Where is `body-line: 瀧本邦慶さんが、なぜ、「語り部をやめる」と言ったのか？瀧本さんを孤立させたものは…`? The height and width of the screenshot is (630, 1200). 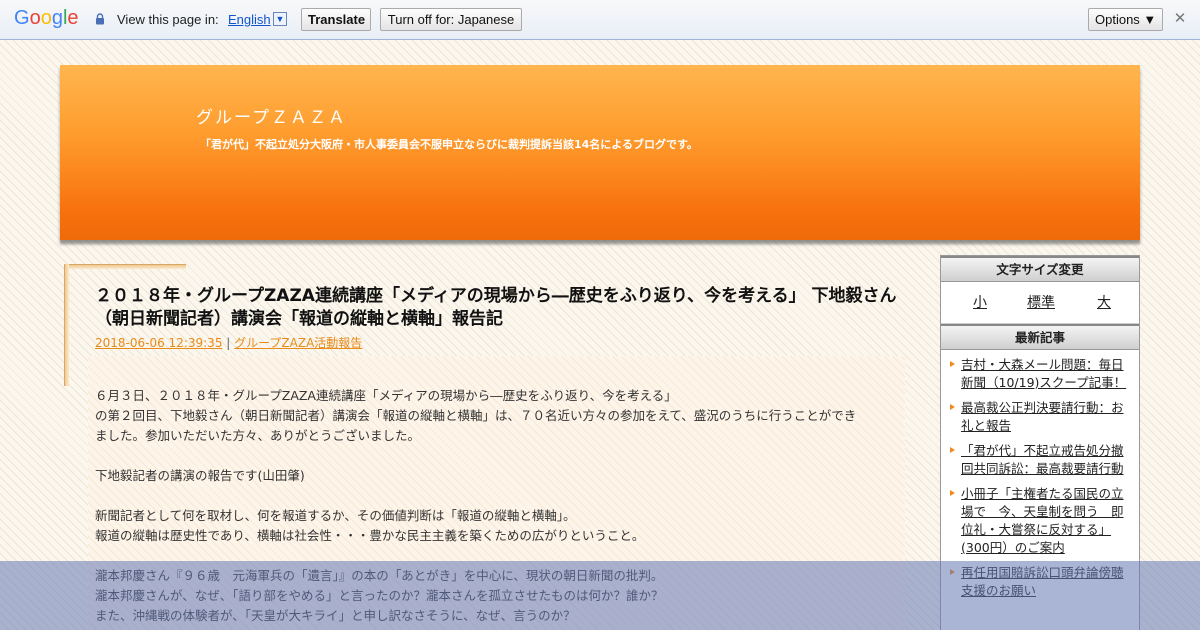 body-line: 瀧本邦慶さんが、なぜ、「語り部をやめる」と言ったのか？瀧本さんを孤立させたものは… is located at coordinates (379, 595).